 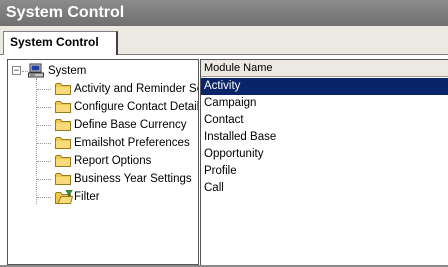 I want to click on tree-node-business-year: Business Year Settings, so click(x=103, y=179).